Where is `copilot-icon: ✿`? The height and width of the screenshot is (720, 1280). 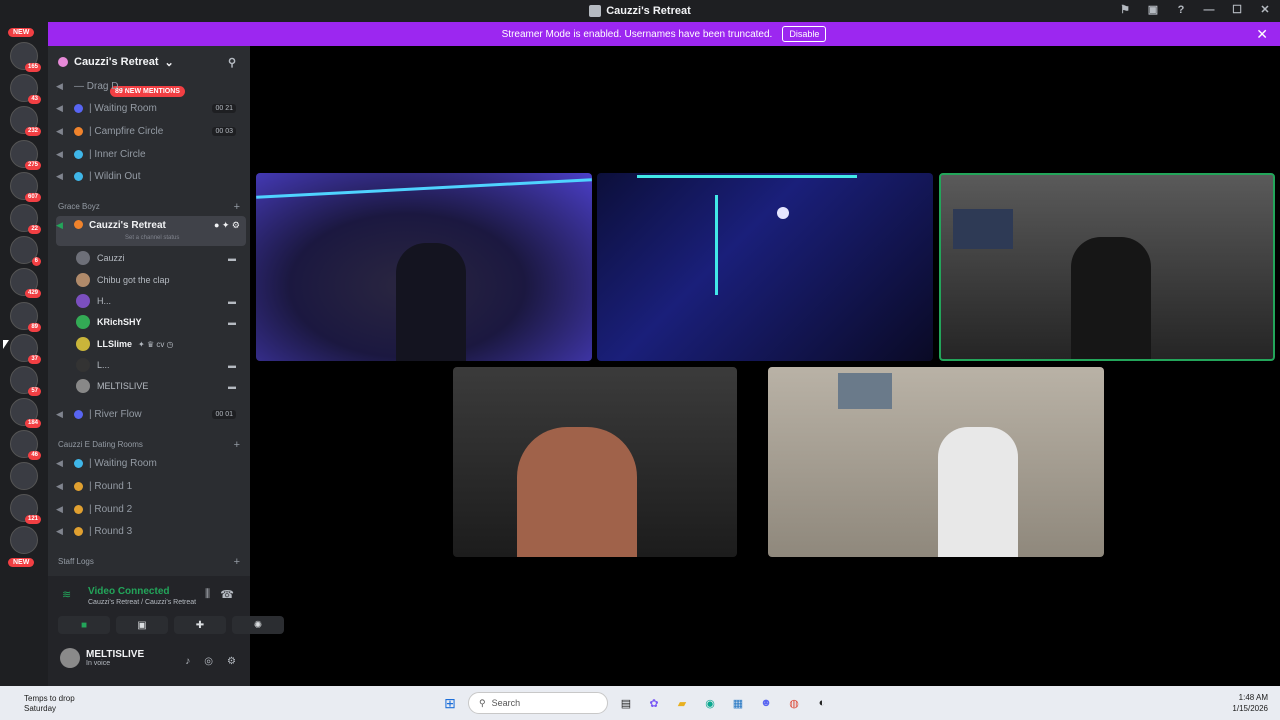 copilot-icon: ✿ is located at coordinates (654, 703).